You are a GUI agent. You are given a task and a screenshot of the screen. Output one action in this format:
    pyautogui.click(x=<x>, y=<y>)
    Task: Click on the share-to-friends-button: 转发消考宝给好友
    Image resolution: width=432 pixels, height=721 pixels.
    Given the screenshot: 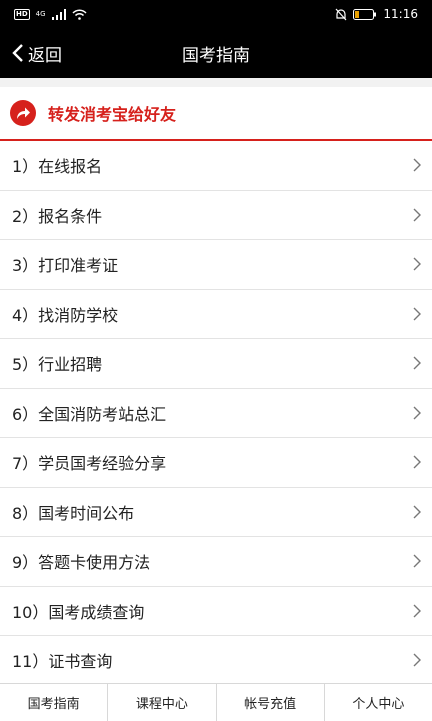 What is the action you would take?
    pyautogui.click(x=216, y=114)
    